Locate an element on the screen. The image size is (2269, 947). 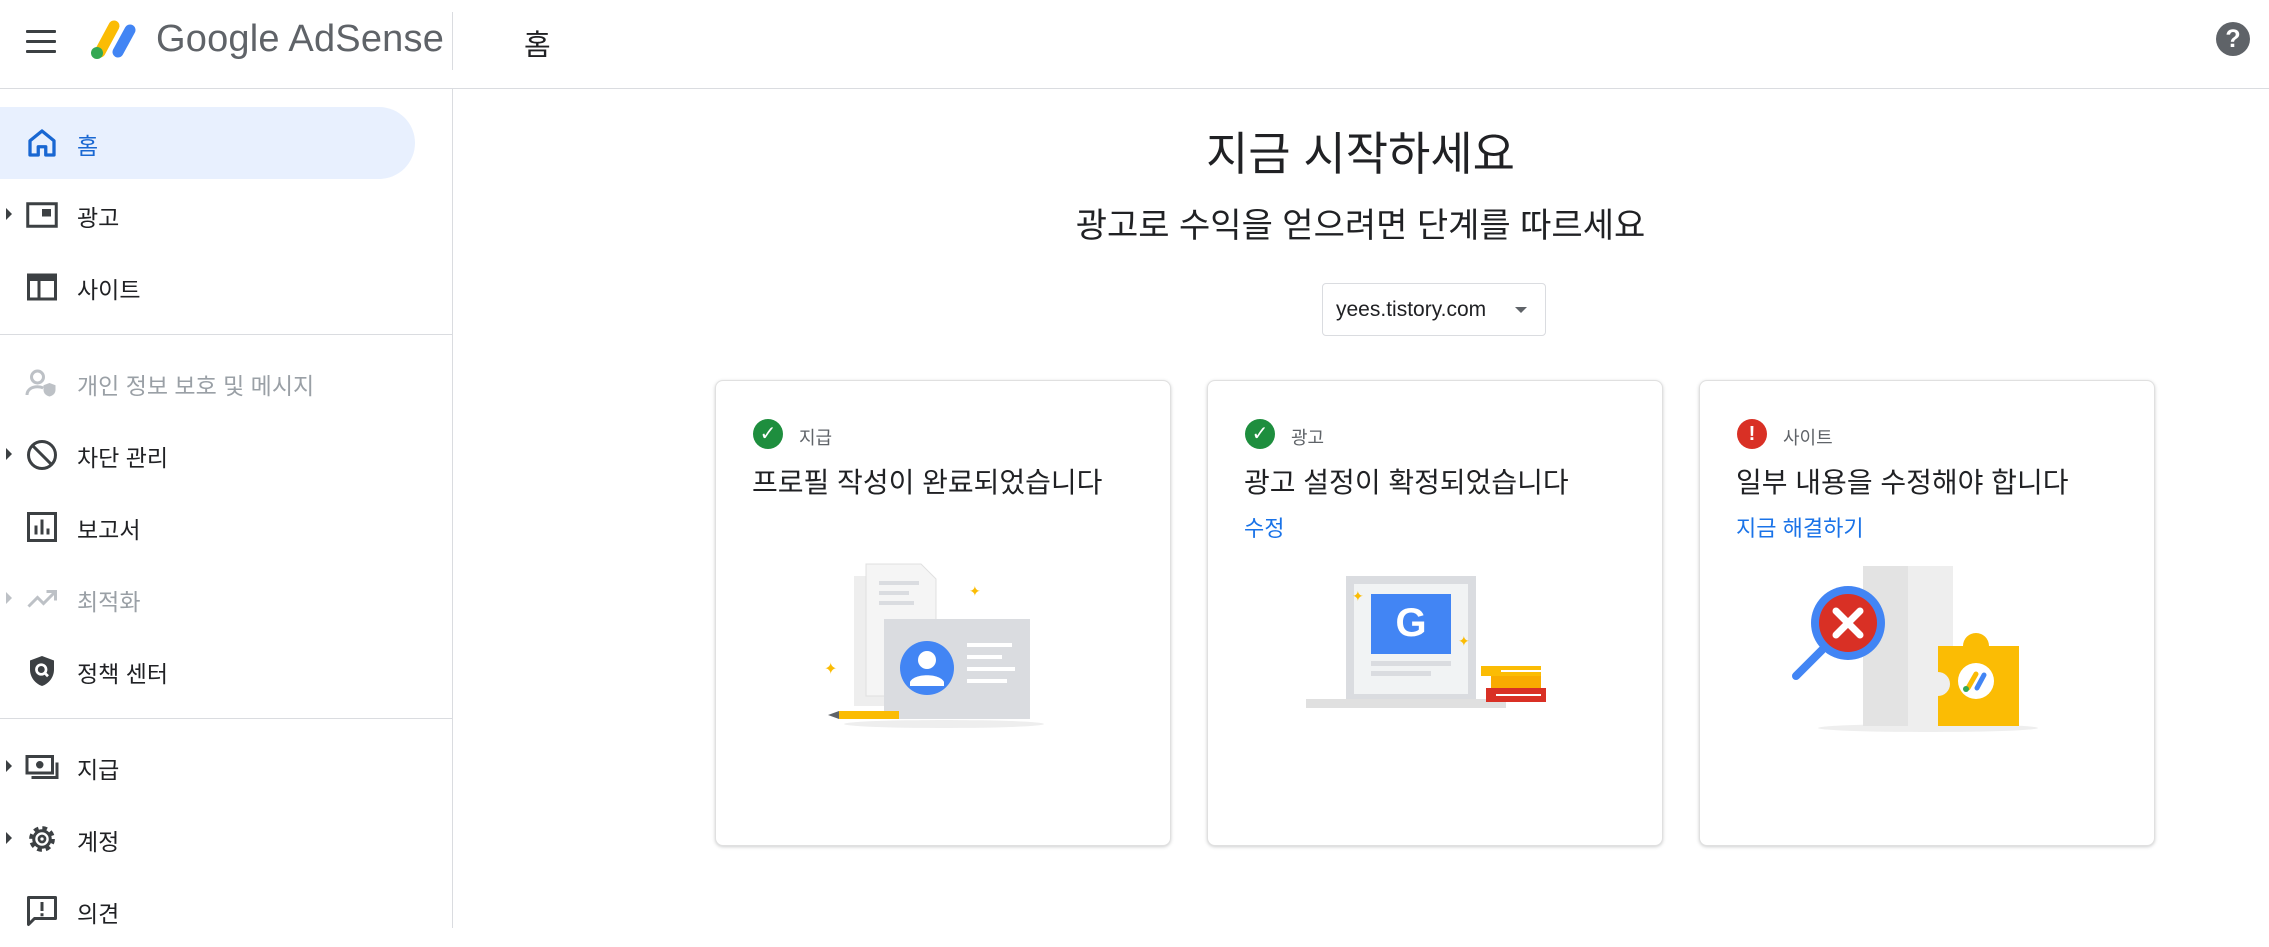
sidebar-item-label: 계정 is located at coordinates (98, 842).